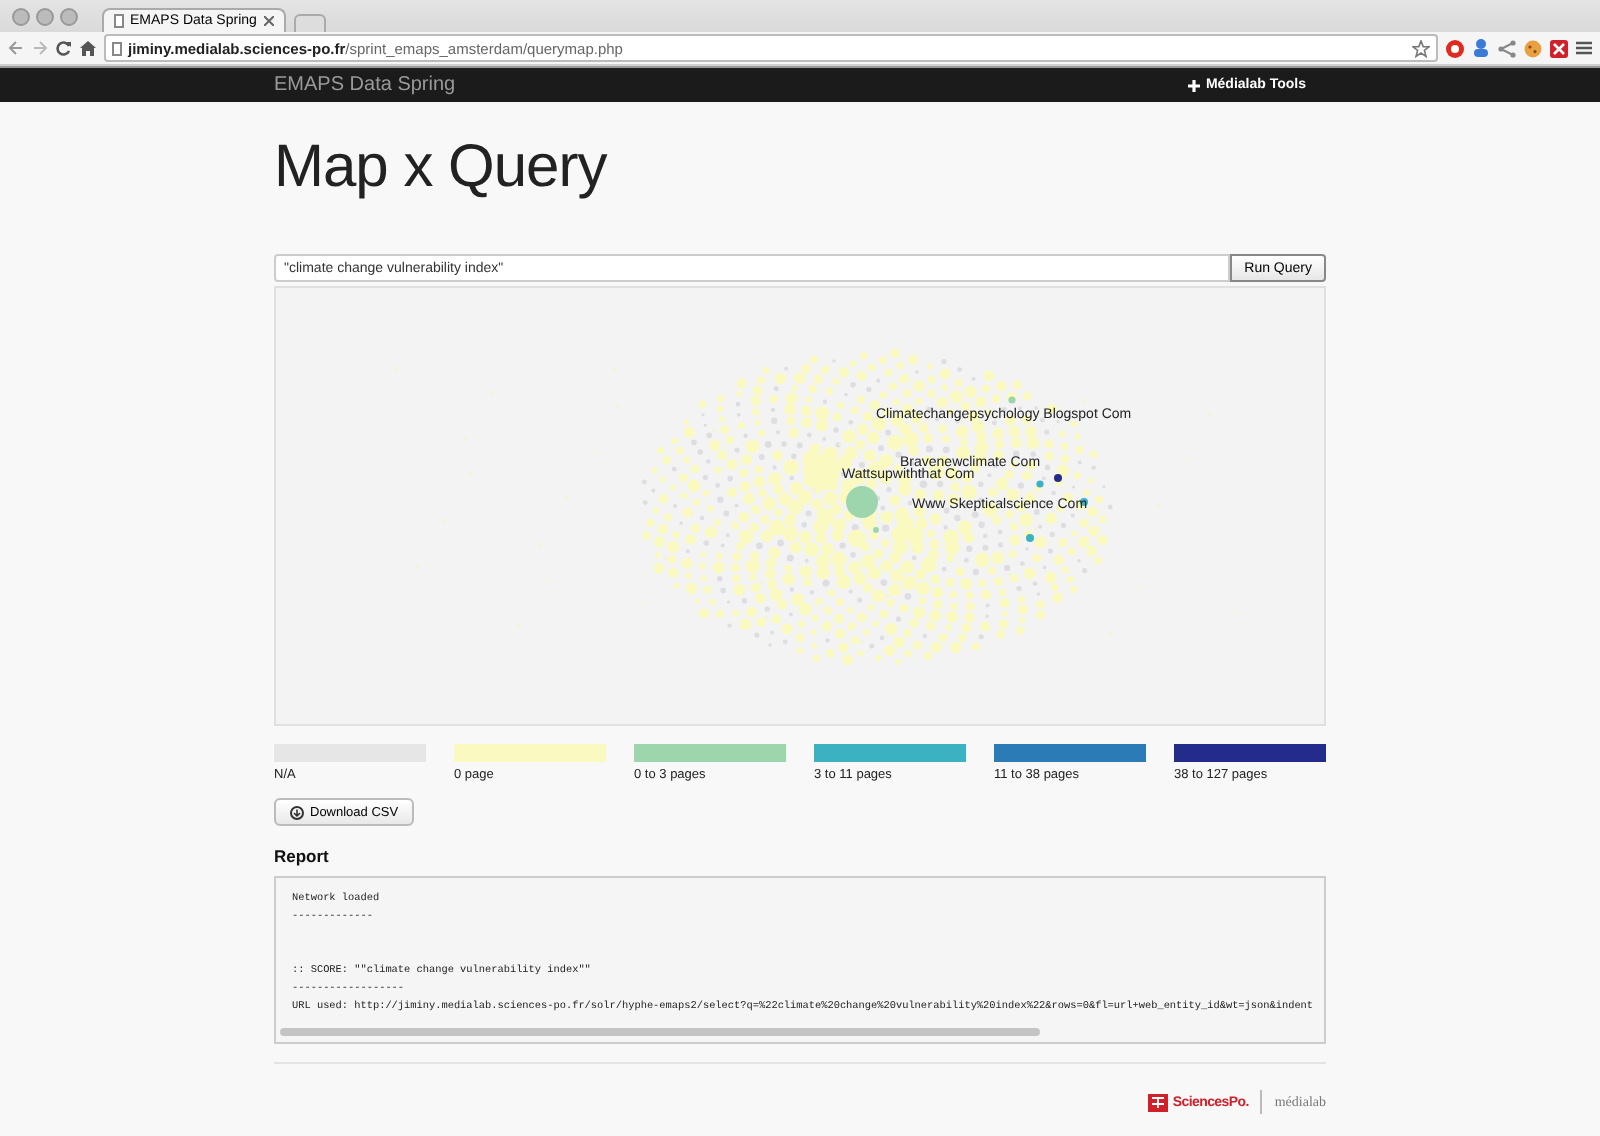 Image resolution: width=1600 pixels, height=1136 pixels. I want to click on cookie-icon, so click(1533, 48).